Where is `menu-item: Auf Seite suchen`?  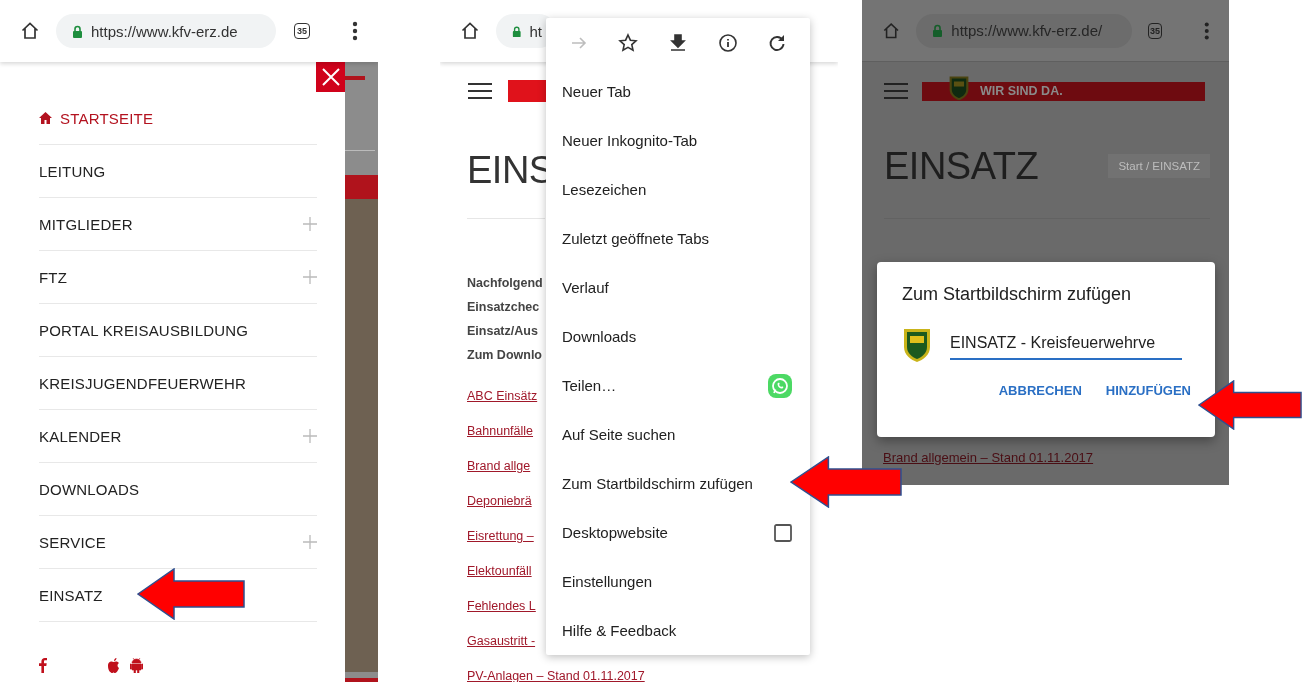 menu-item: Auf Seite suchen is located at coordinates (678, 434).